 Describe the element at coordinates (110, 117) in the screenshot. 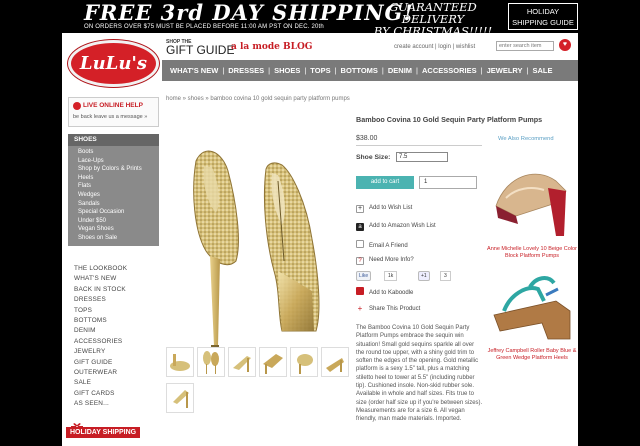

I see `live-help-sub: be back leave us a message »` at that location.